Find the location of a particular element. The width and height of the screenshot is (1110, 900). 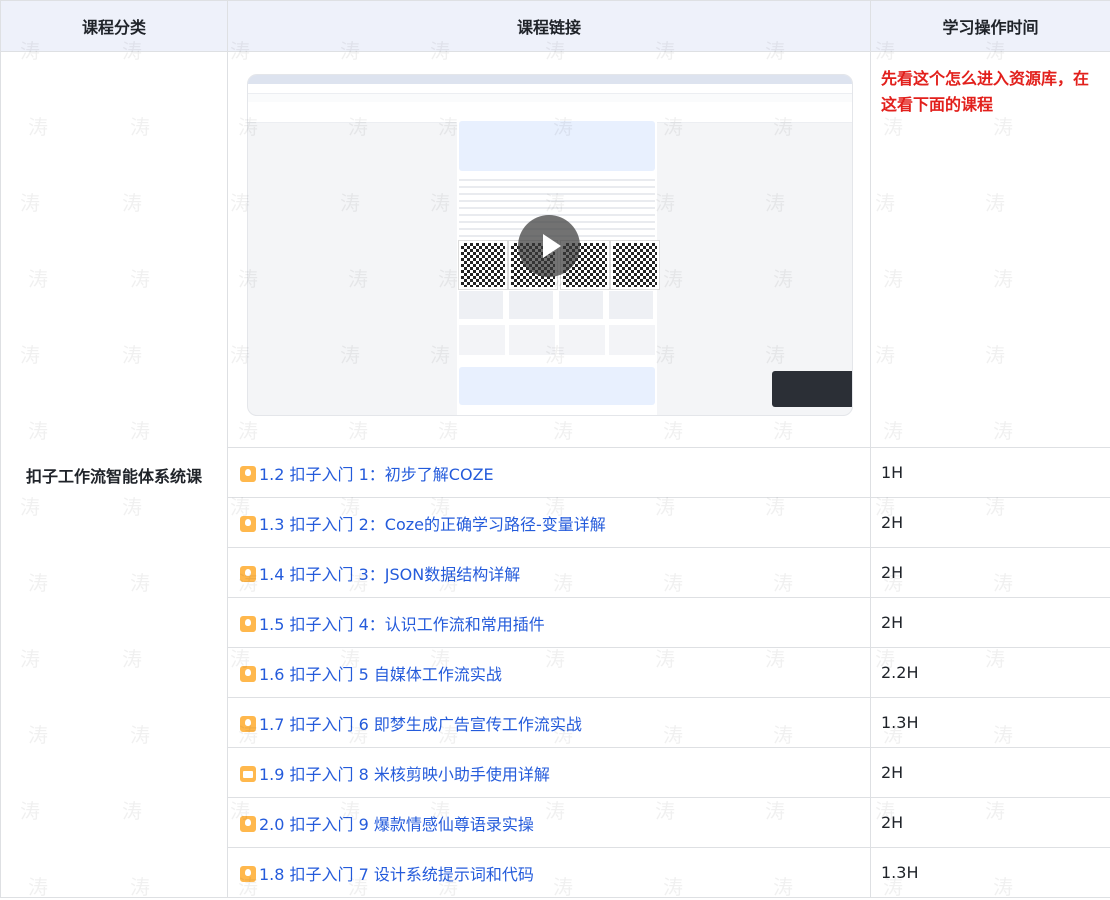

course-link-cell: 1.6 扣子入门 5 自媒体工作流实战 is located at coordinates (549, 673).